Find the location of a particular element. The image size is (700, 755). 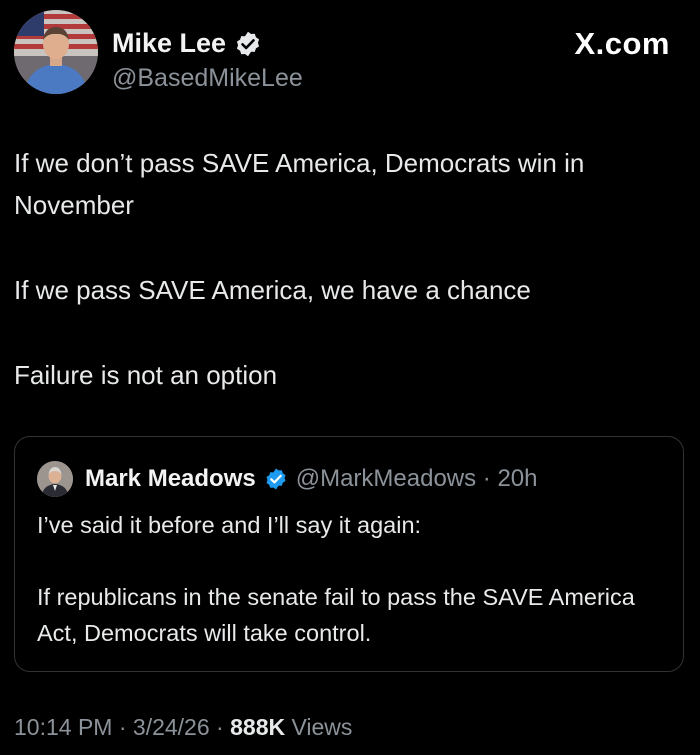

author-handle: @BasedMikeLee is located at coordinates (207, 78).